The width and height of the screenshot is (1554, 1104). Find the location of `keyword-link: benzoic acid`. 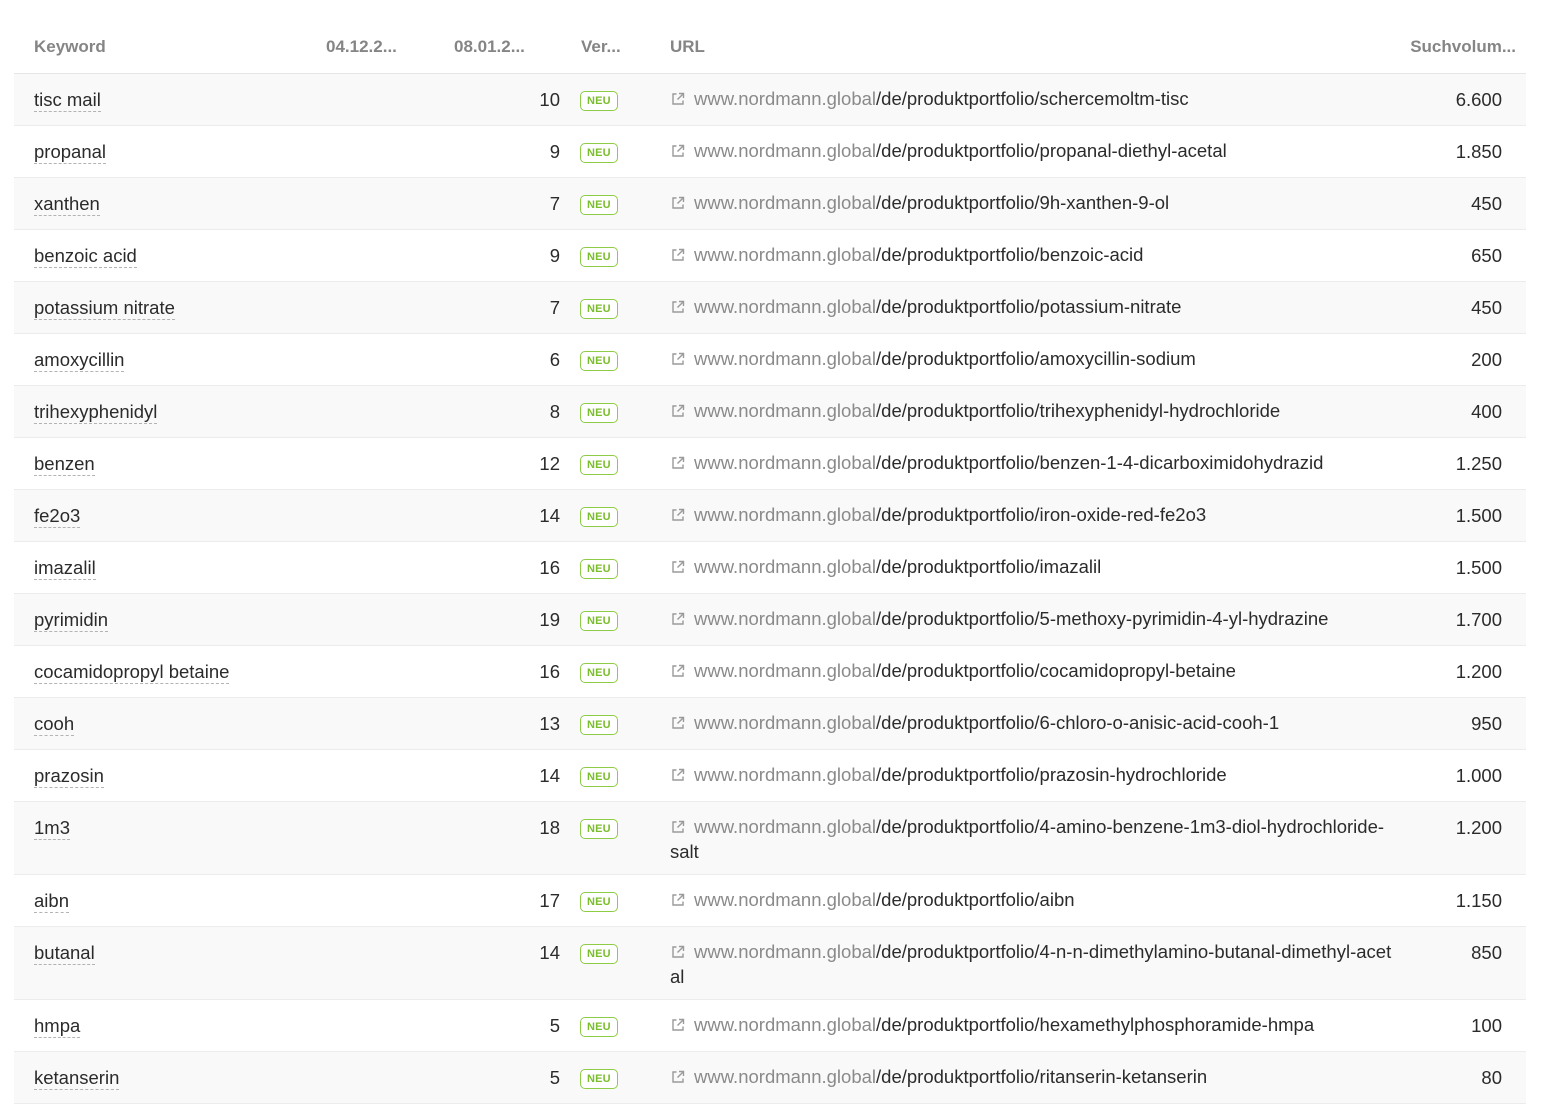

keyword-link: benzoic acid is located at coordinates (85, 256).